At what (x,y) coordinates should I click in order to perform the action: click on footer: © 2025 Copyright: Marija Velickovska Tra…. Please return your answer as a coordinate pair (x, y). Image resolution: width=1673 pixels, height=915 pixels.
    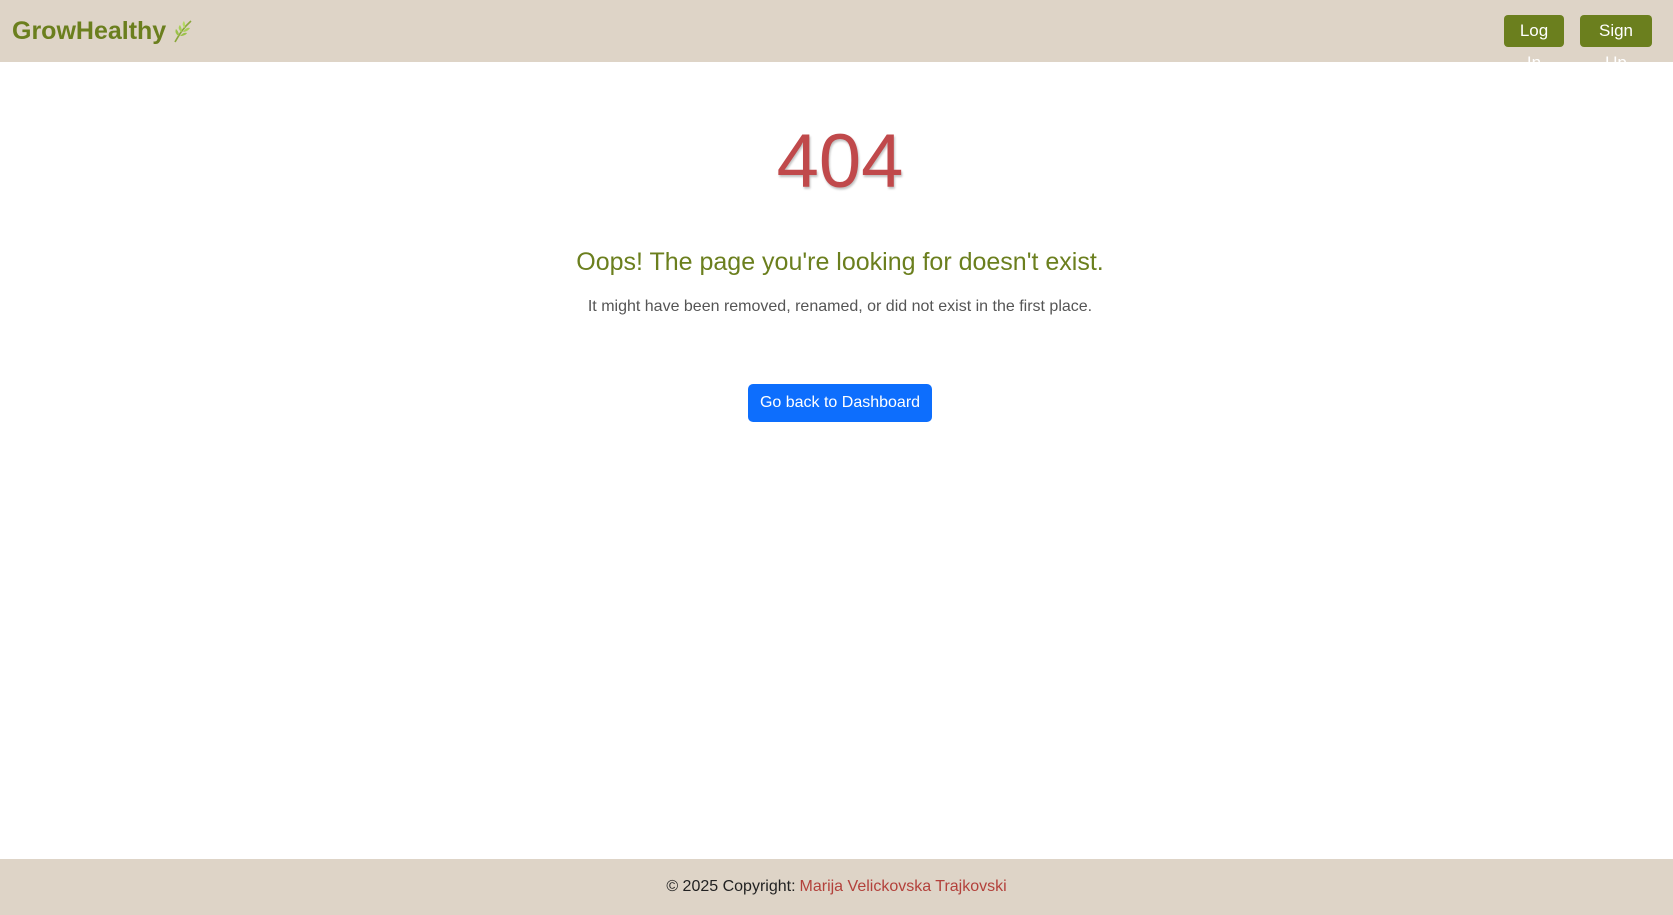
    Looking at the image, I should click on (836, 887).